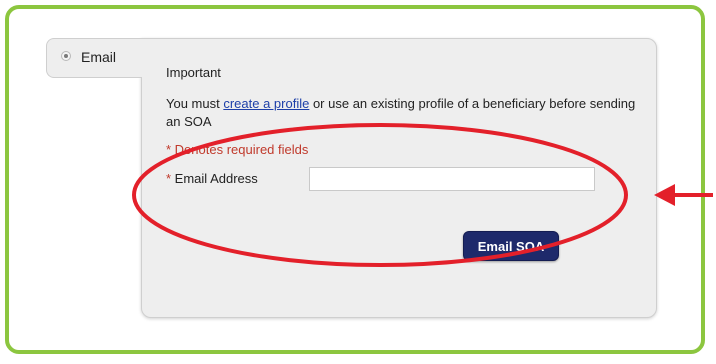  What do you see at coordinates (66, 56) in the screenshot?
I see `email-radio-button` at bounding box center [66, 56].